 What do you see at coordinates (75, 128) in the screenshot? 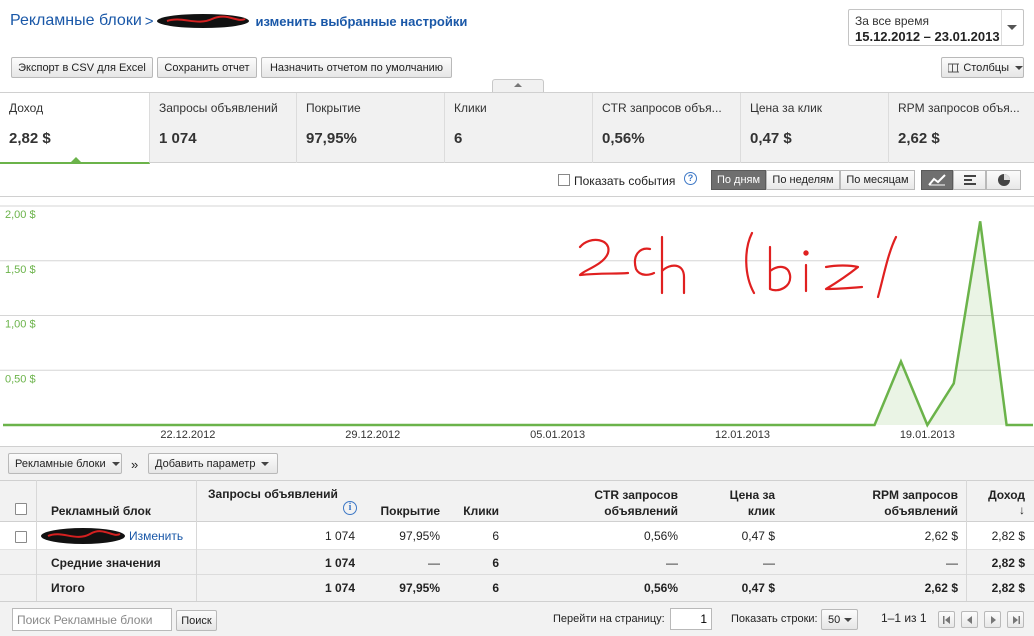
I see `metric-tab-revenue: Доход 2,82 $` at bounding box center [75, 128].